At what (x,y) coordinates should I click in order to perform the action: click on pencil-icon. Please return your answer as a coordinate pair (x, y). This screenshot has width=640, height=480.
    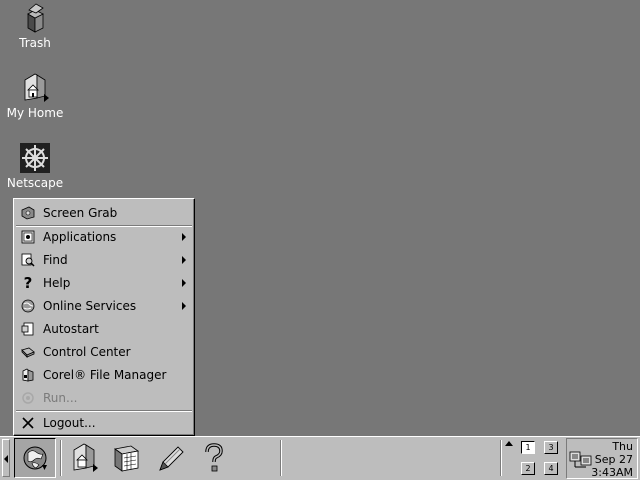
    Looking at the image, I should click on (171, 458).